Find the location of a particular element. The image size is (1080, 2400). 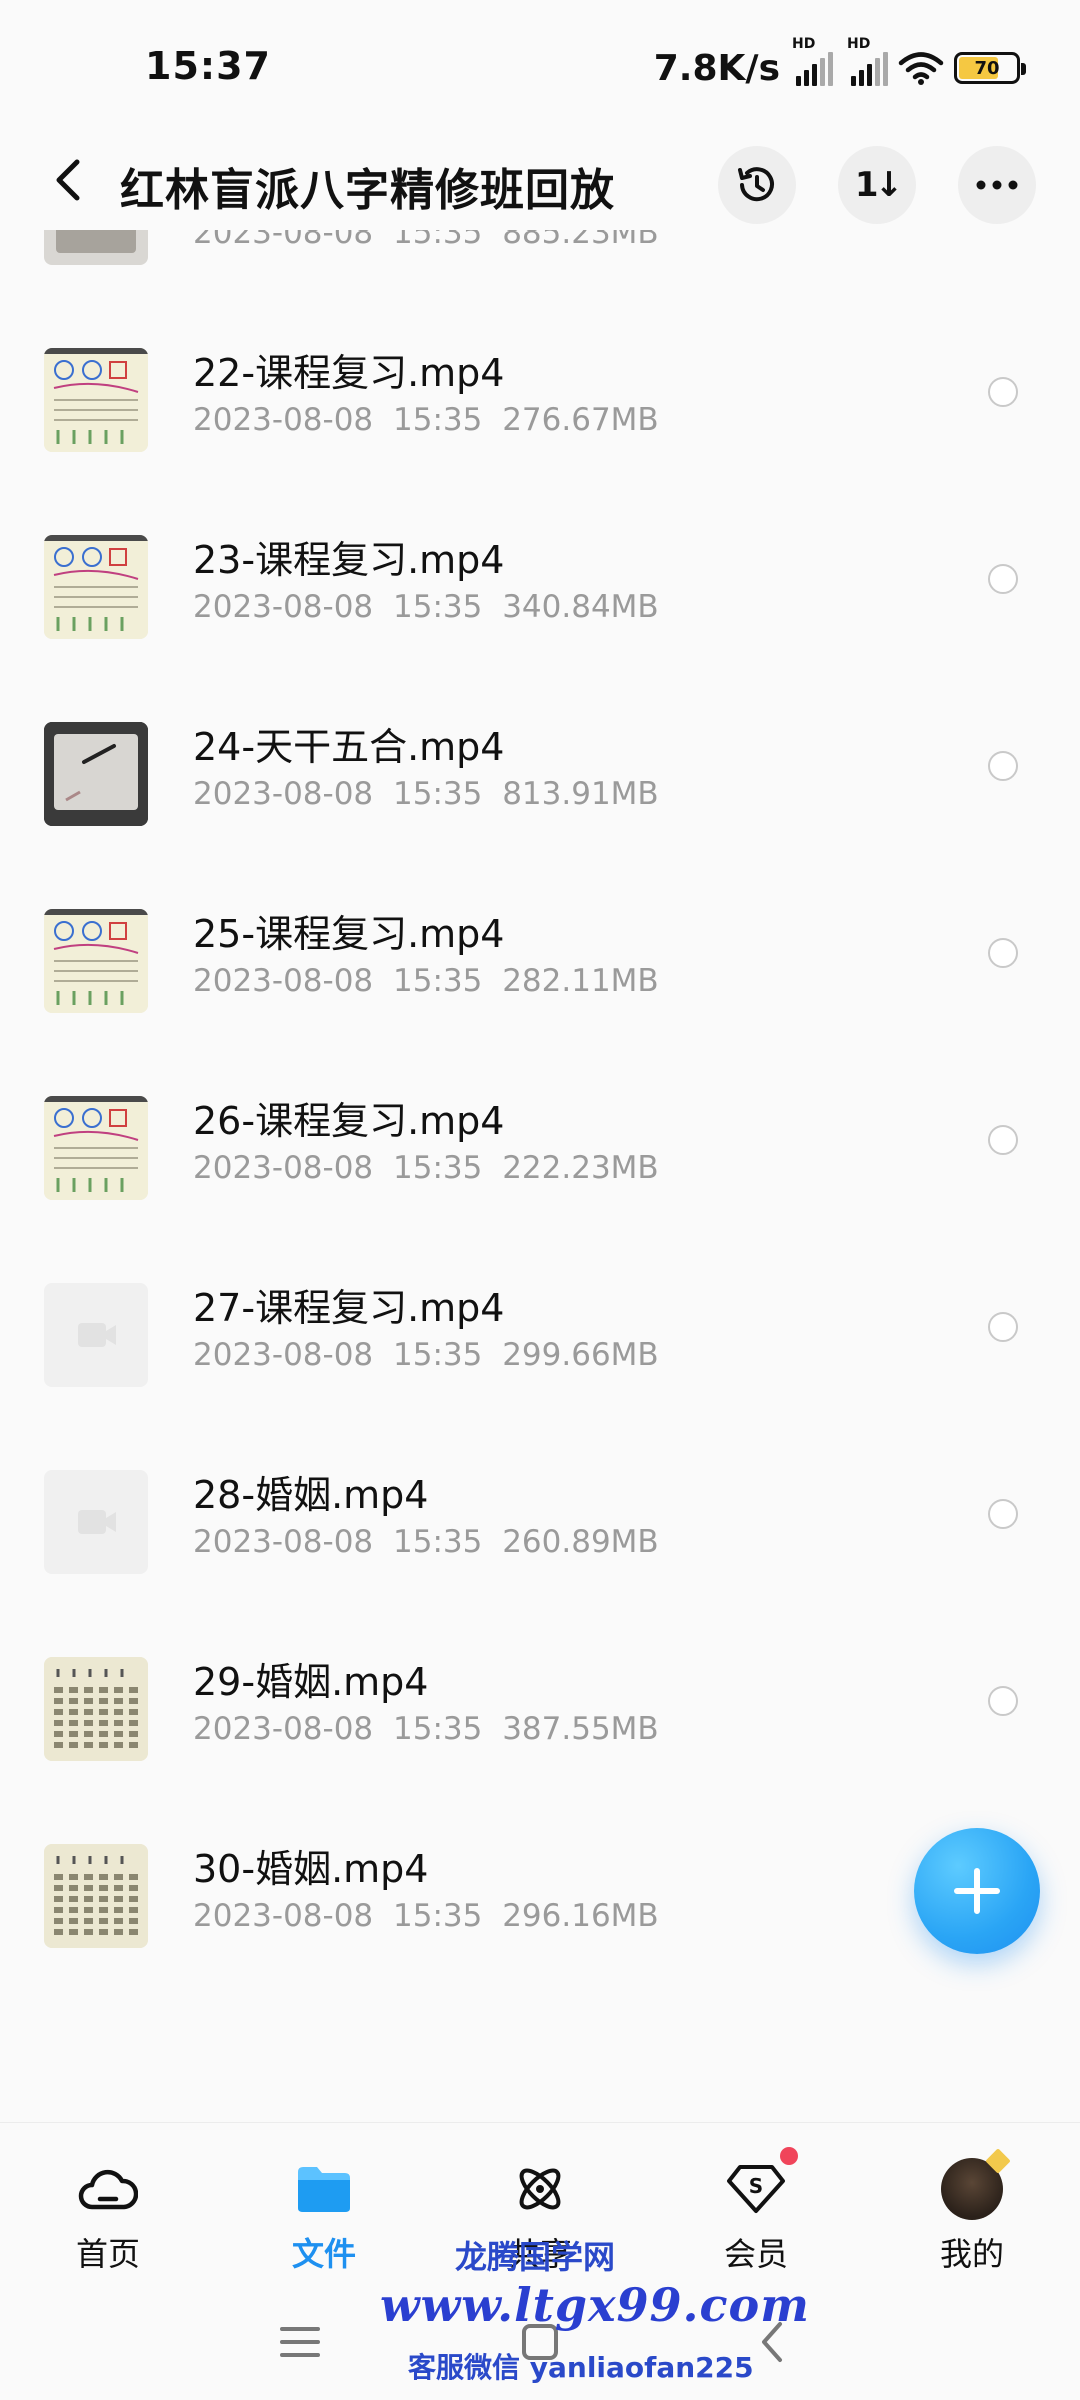

svg-text: S is located at coordinates (756, 2186).